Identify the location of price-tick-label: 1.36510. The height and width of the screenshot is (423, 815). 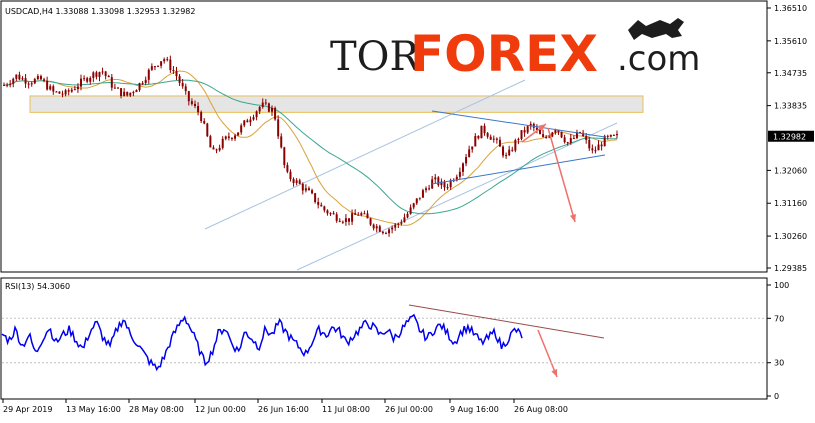
(790, 8).